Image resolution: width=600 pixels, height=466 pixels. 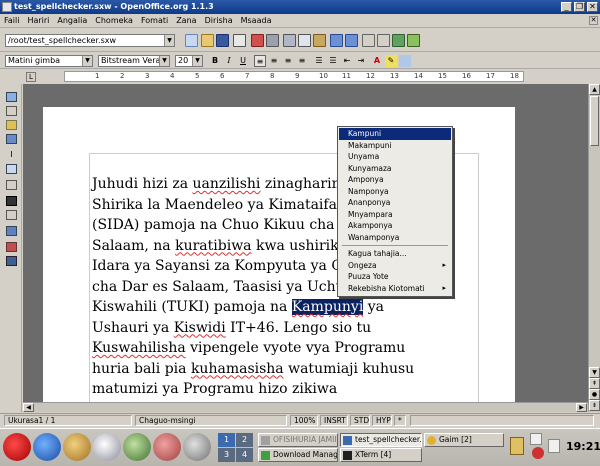 I want to click on menu-insert: Chomeka, so click(x=114, y=20).